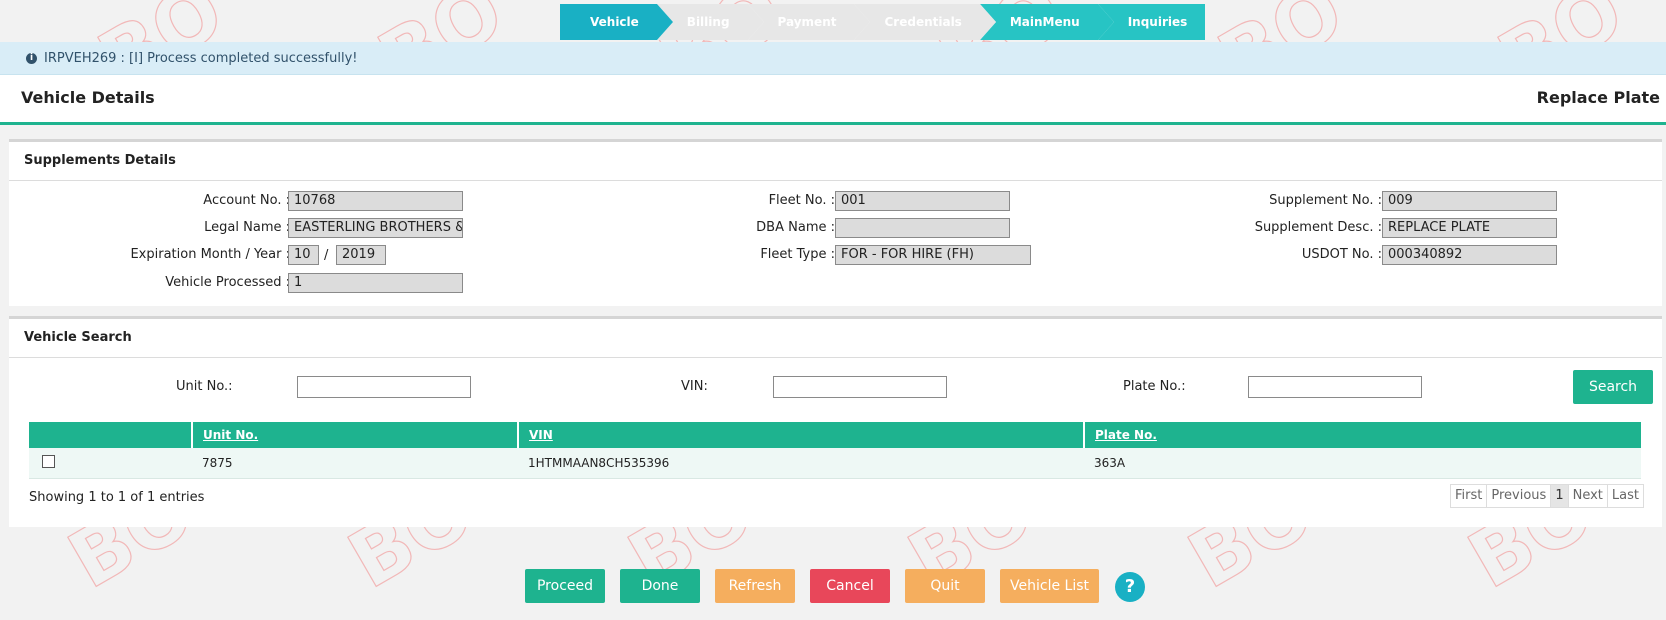 The width and height of the screenshot is (1666, 620). I want to click on supplement-no-field: 009, so click(1469, 201).